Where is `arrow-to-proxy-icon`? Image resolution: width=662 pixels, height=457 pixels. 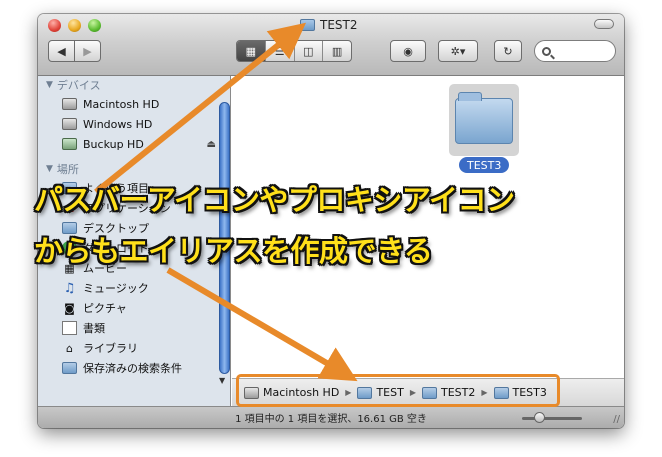 arrow-to-proxy-icon is located at coordinates (200, 108).